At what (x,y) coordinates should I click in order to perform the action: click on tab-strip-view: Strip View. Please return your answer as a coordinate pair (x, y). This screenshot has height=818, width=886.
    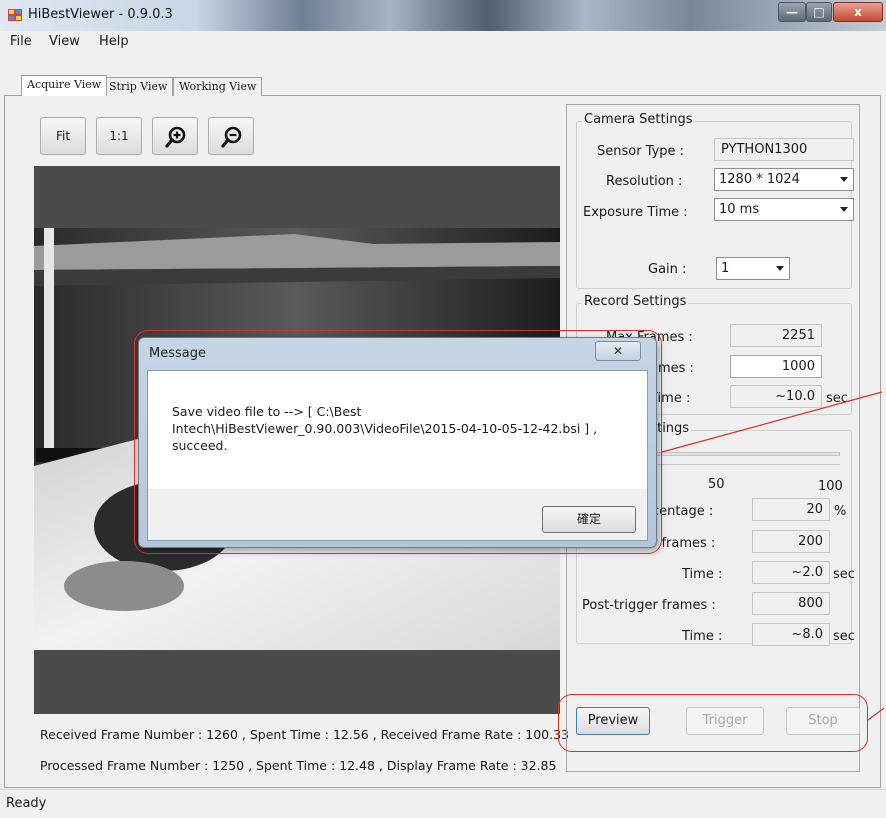
    Looking at the image, I should click on (138, 86).